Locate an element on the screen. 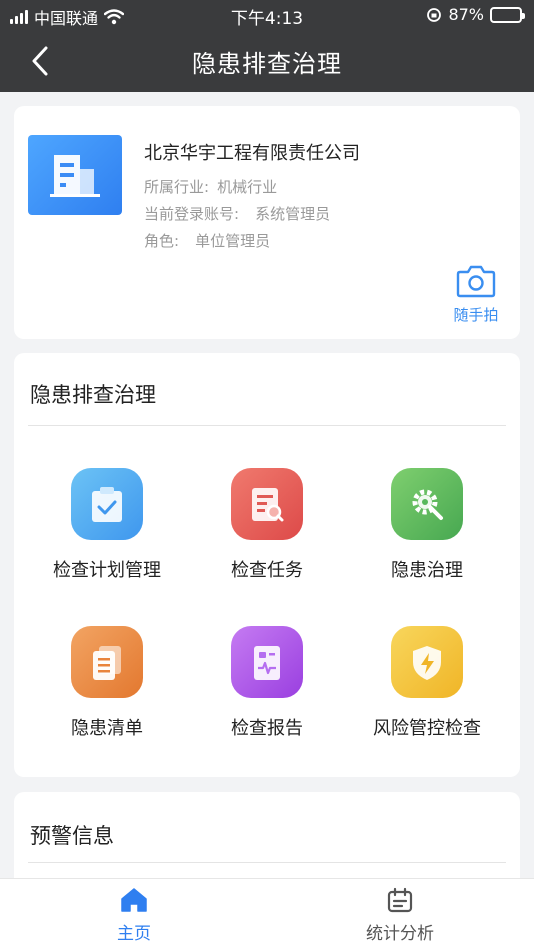  status-bar: 中国联通 下午4:13 87% is located at coordinates (267, 15).